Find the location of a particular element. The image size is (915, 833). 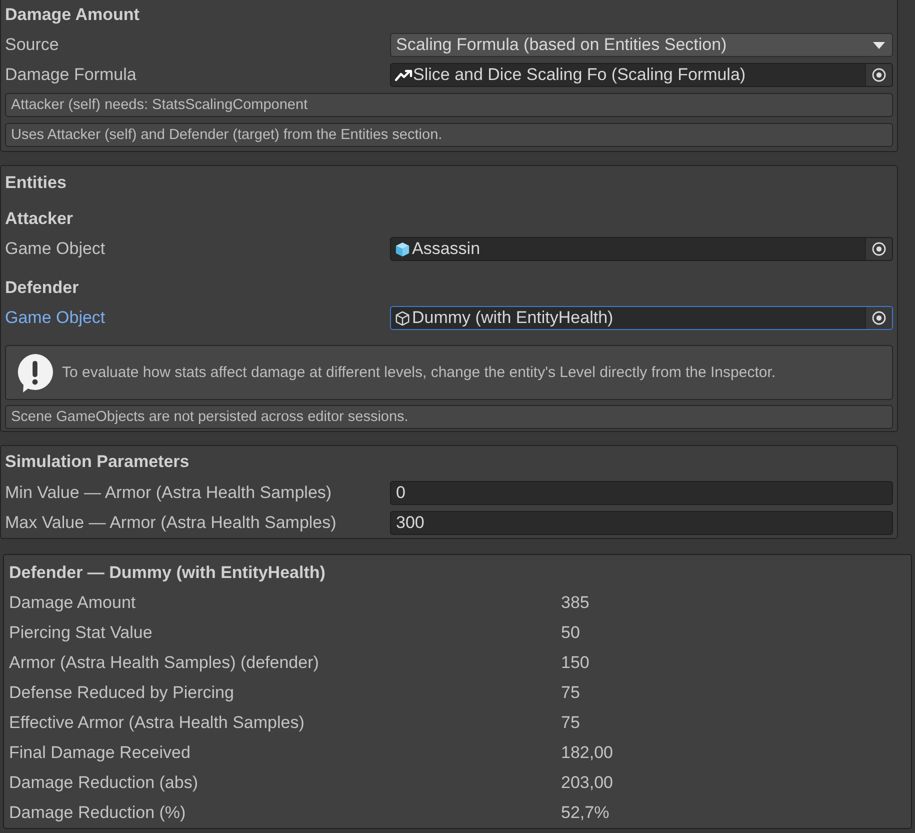

field-label: Damage Formula is located at coordinates (70, 75).